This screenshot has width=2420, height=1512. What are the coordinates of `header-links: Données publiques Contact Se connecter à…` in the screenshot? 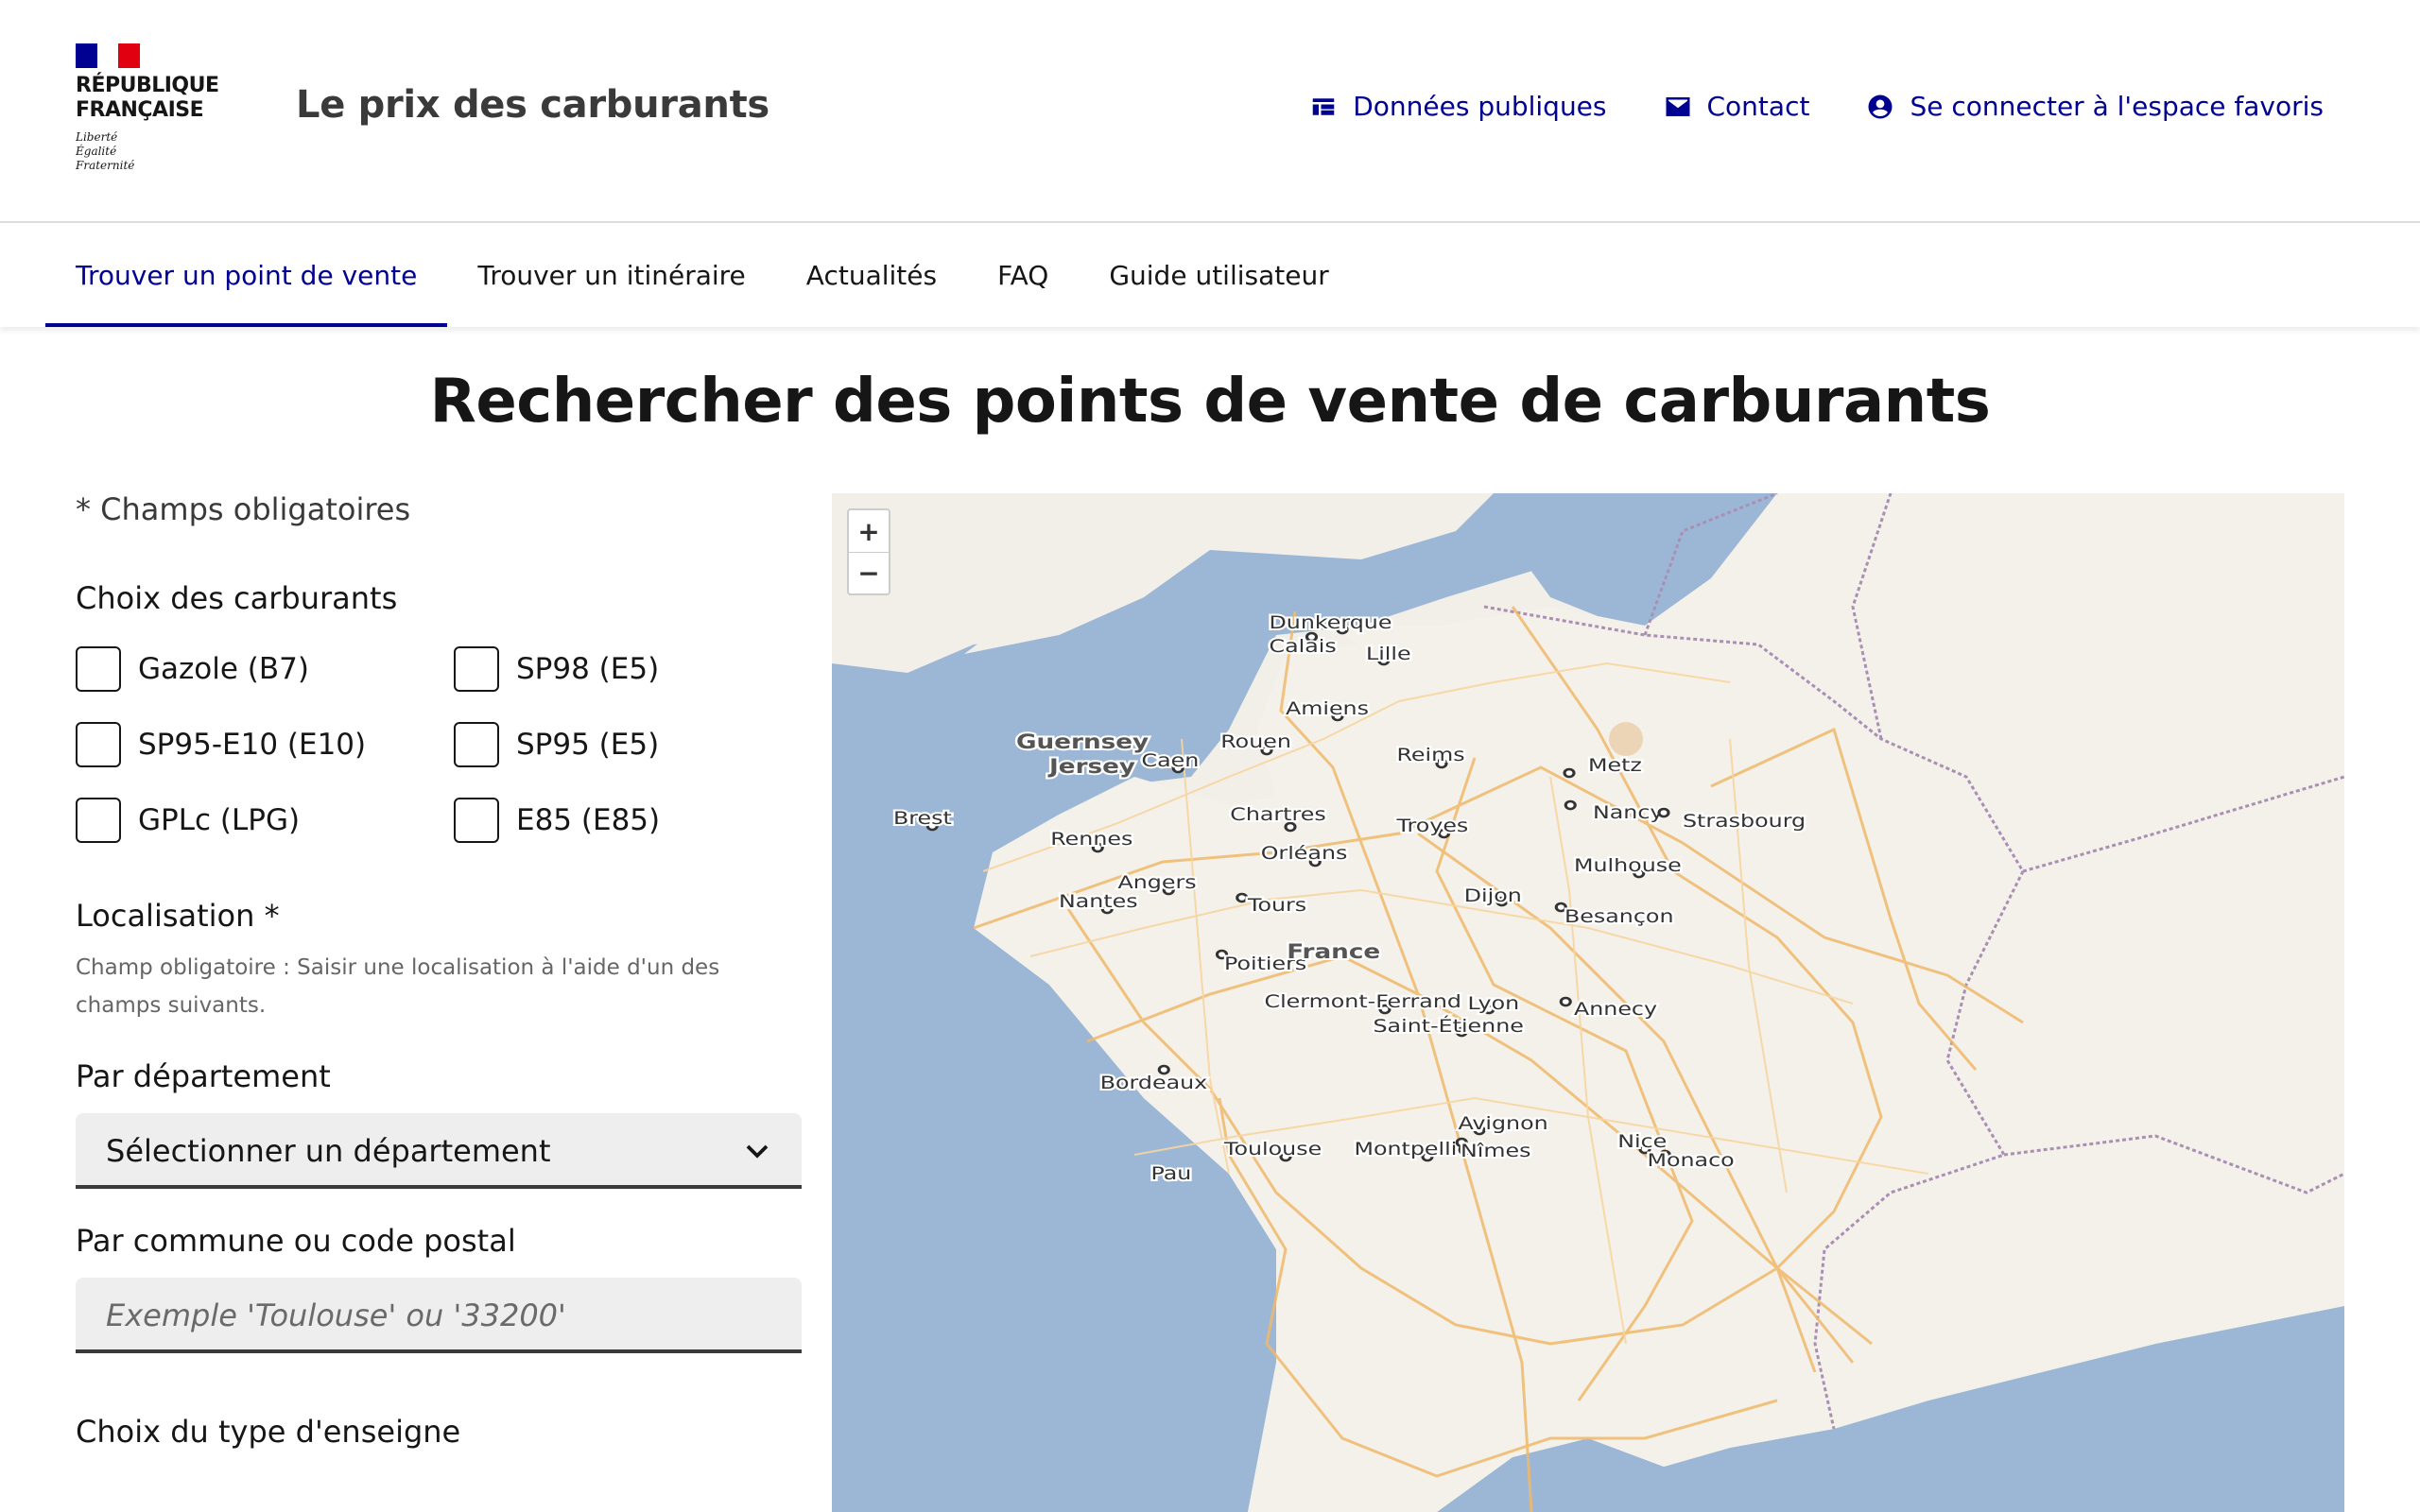 It's located at (1816, 106).